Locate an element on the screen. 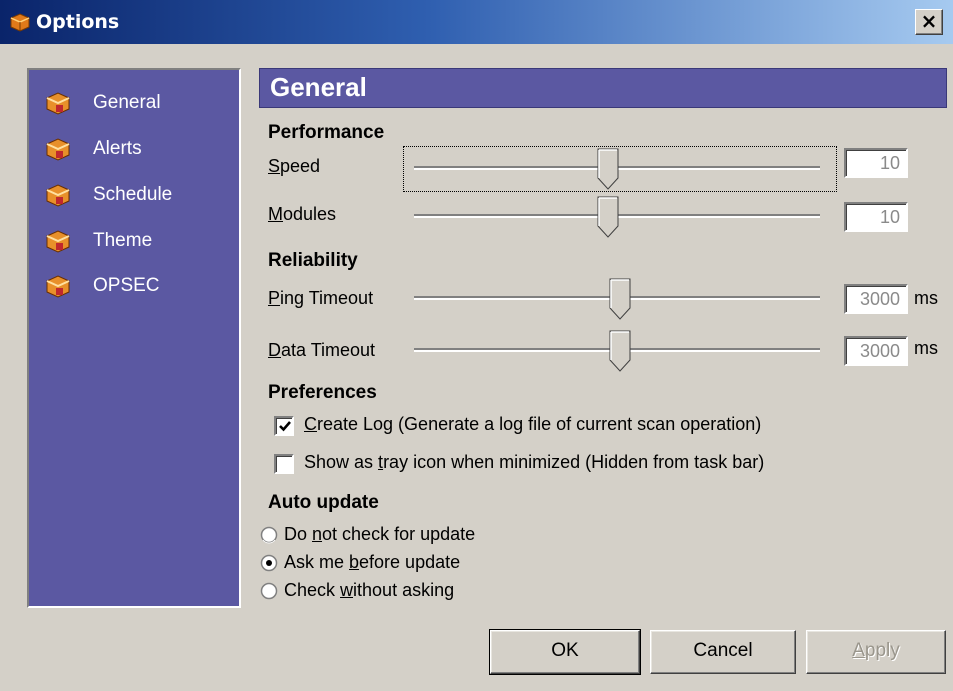  radio-no-ask-accel: w is located at coordinates (347, 590).